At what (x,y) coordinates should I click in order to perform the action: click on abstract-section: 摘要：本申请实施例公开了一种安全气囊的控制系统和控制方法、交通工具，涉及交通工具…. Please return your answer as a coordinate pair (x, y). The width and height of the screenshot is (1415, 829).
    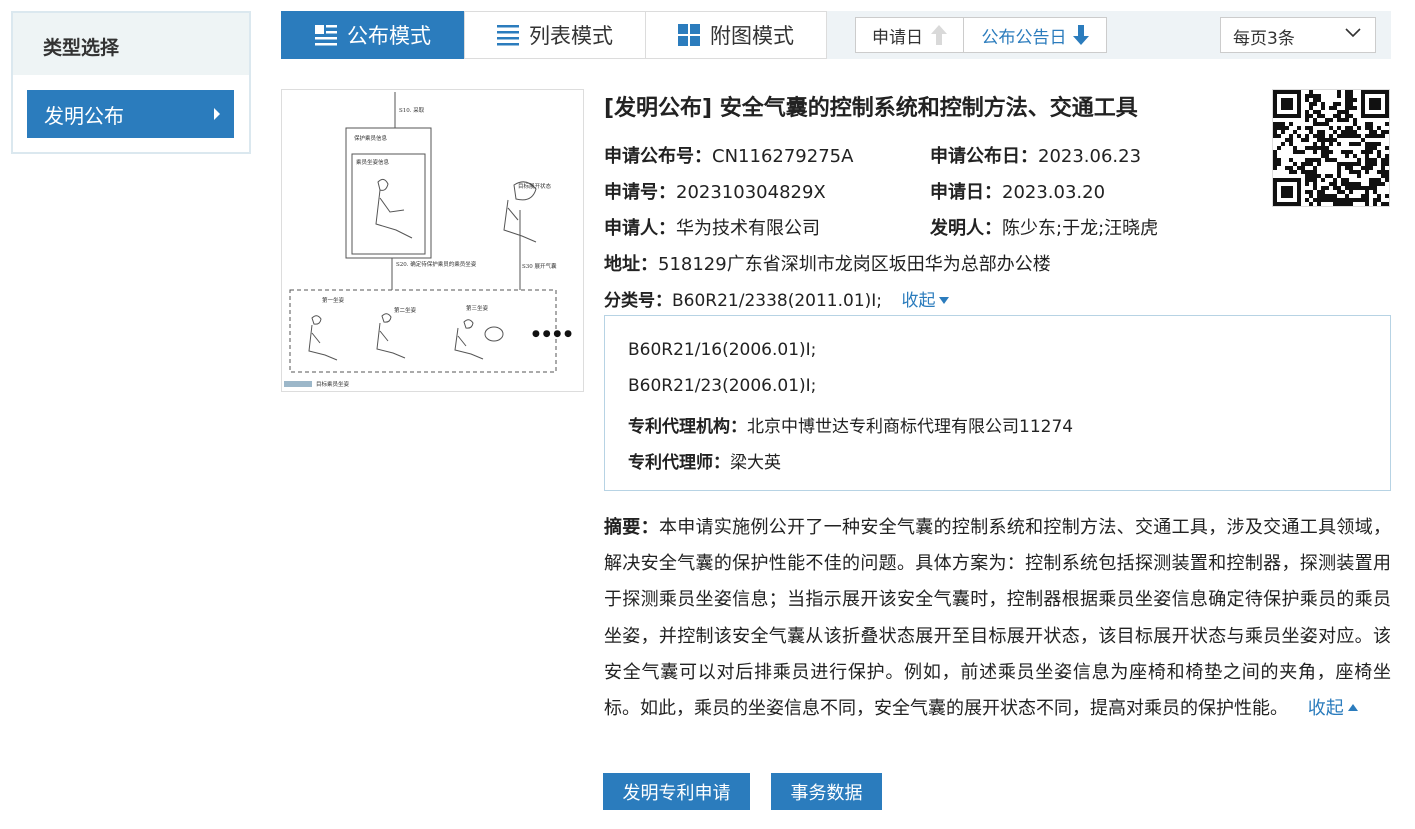
    Looking at the image, I should click on (997, 618).